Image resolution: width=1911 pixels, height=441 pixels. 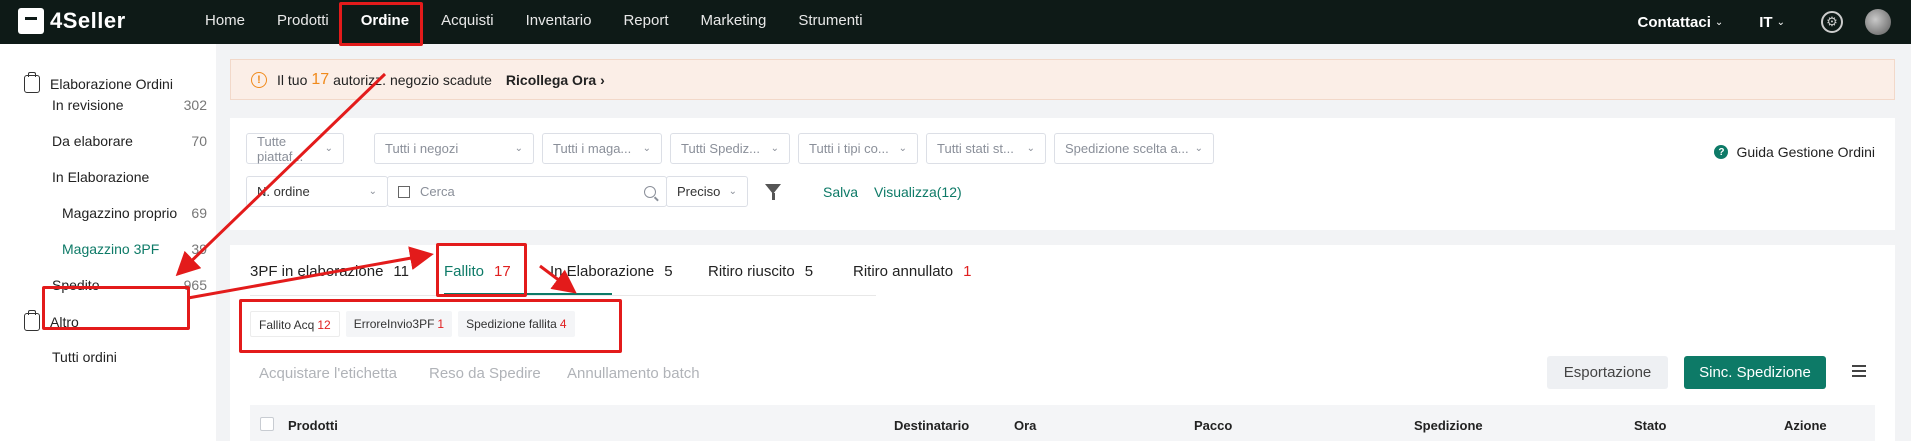 What do you see at coordinates (1766, 22) in the screenshot?
I see `language-label: IT` at bounding box center [1766, 22].